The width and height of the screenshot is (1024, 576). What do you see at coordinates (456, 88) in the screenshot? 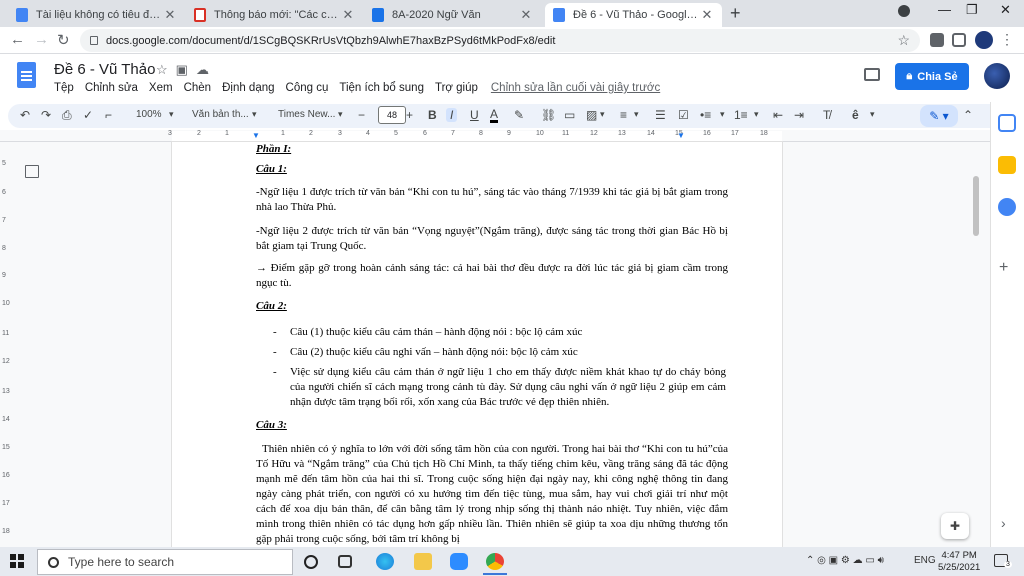
I see `menu-help: Trợ giúp` at bounding box center [456, 88].